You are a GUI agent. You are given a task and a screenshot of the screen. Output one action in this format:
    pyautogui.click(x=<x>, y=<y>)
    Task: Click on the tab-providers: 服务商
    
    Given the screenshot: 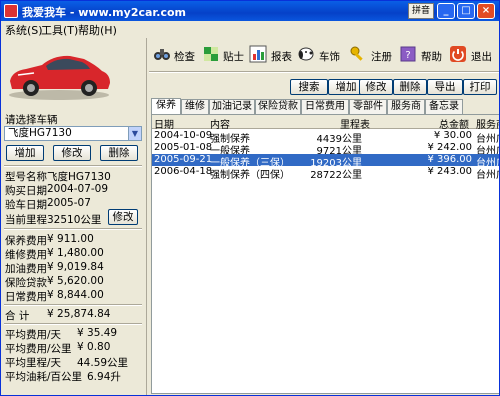 What is the action you would take?
    pyautogui.click(x=406, y=106)
    